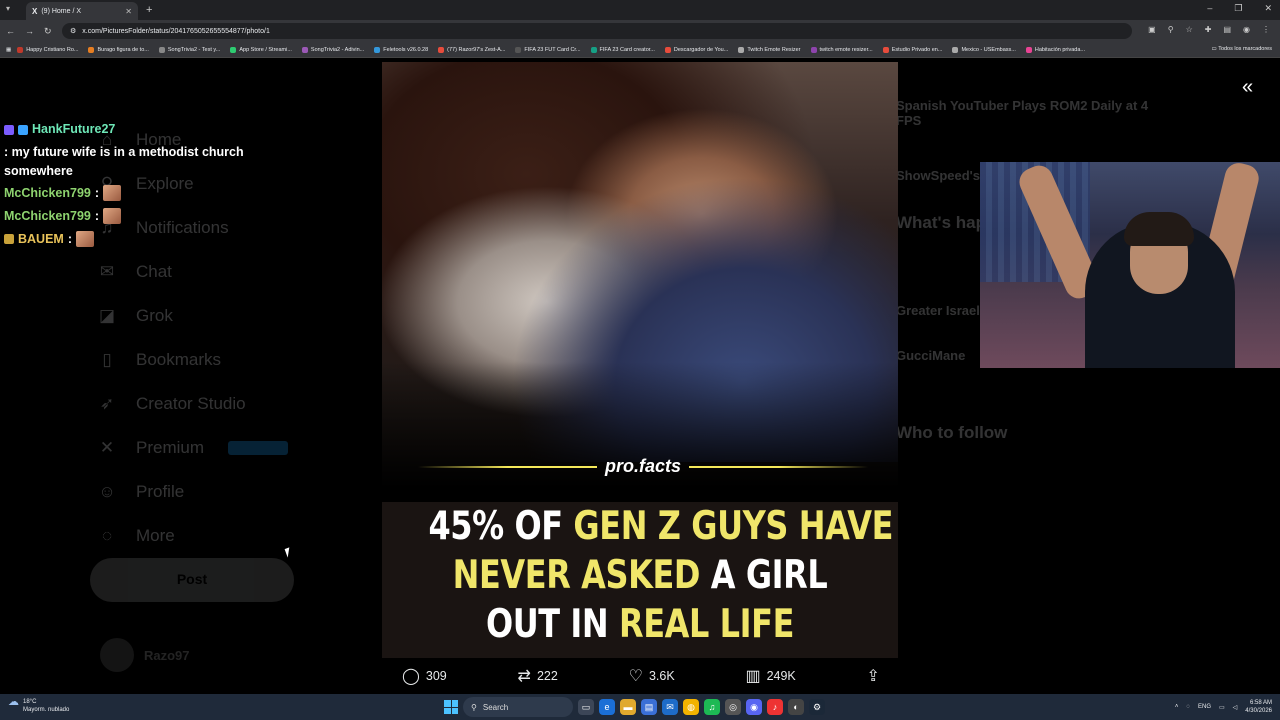 The image size is (1280, 720). I want to click on display-icon: ▭, so click(1222, 707).